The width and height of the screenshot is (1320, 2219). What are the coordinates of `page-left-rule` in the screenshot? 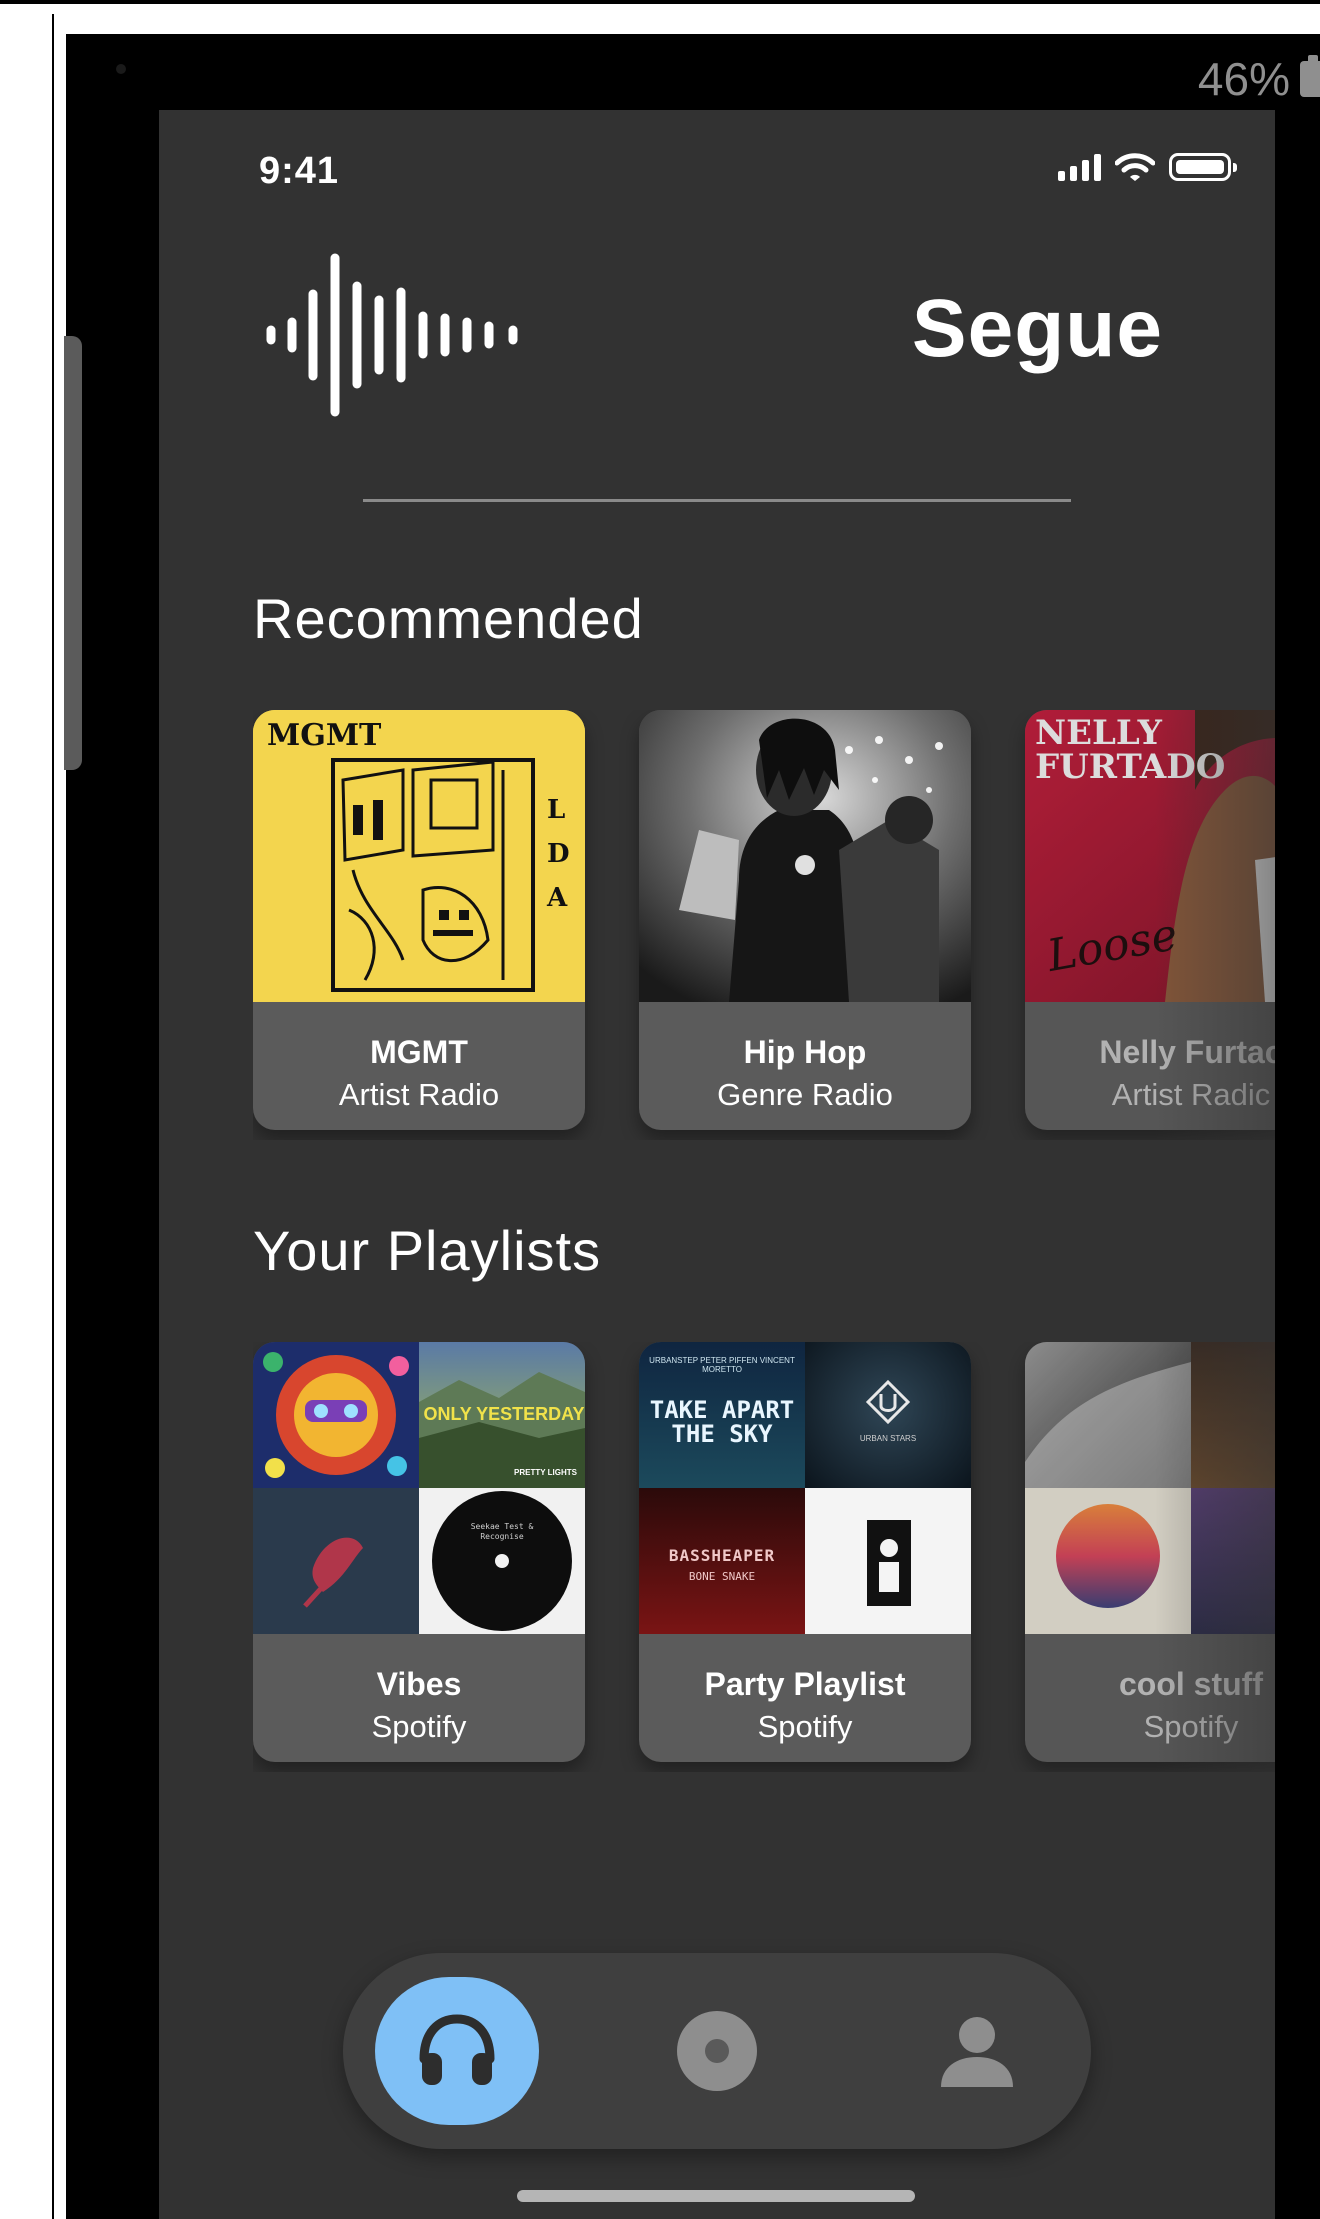 It's located at (53, 1116).